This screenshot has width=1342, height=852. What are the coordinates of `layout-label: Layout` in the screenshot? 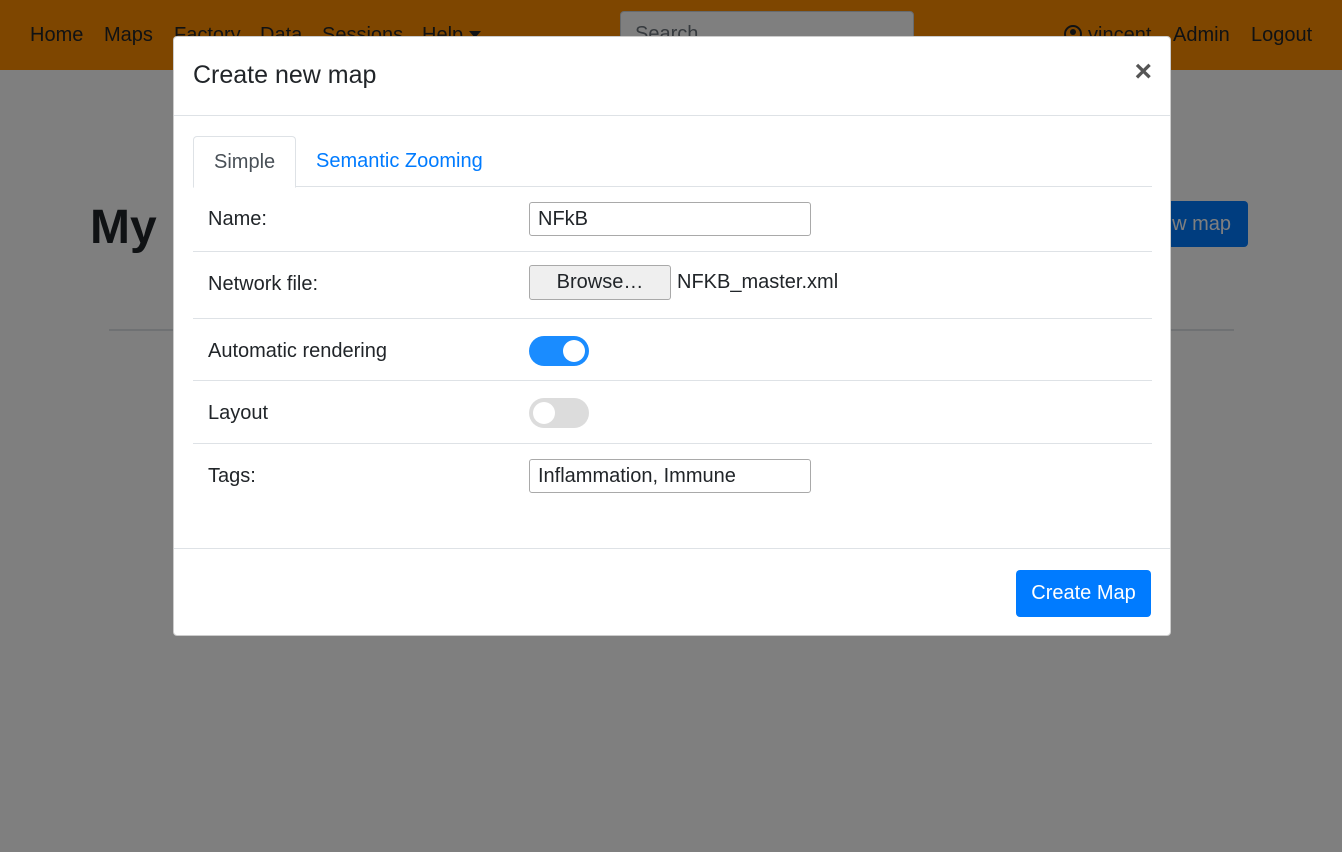 It's located at (238, 413).